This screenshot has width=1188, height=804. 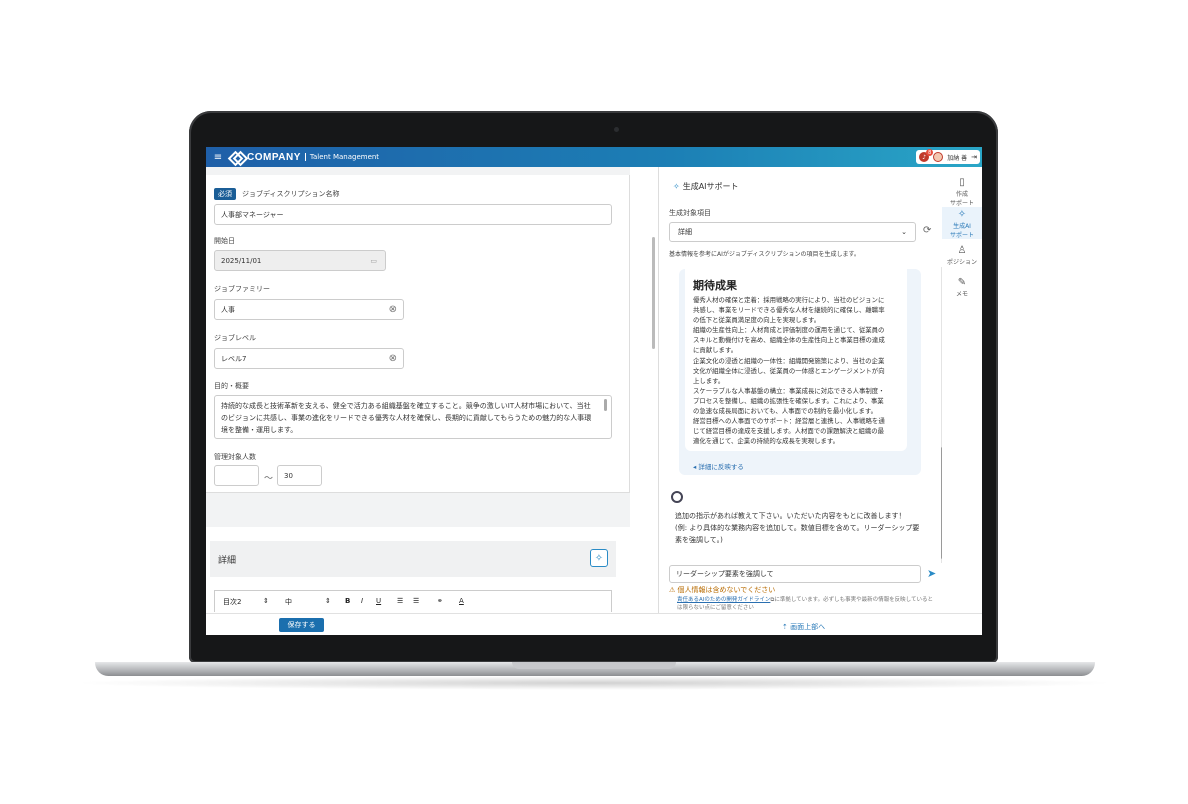 I want to click on headcount-min-input, so click(x=236, y=475).